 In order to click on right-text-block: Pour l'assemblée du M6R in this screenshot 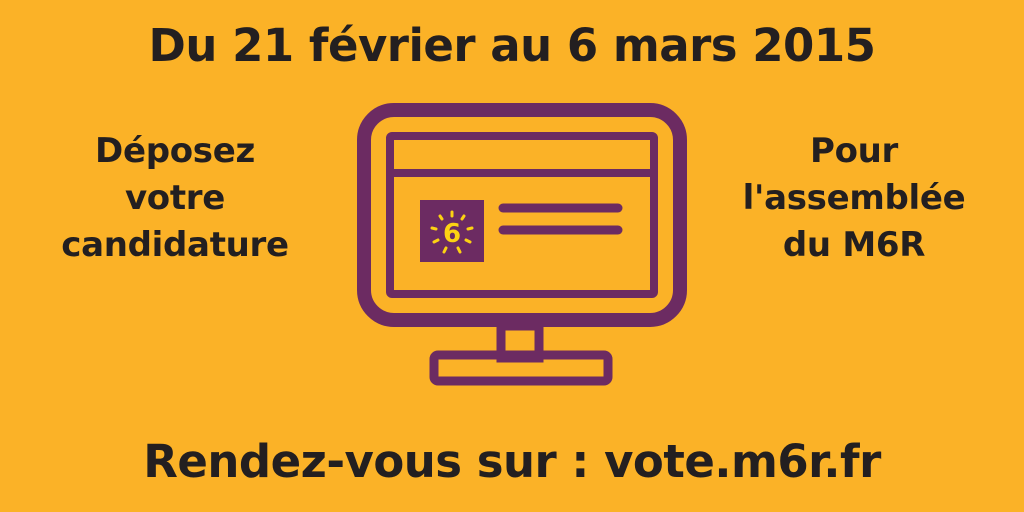, I will do `click(854, 198)`.